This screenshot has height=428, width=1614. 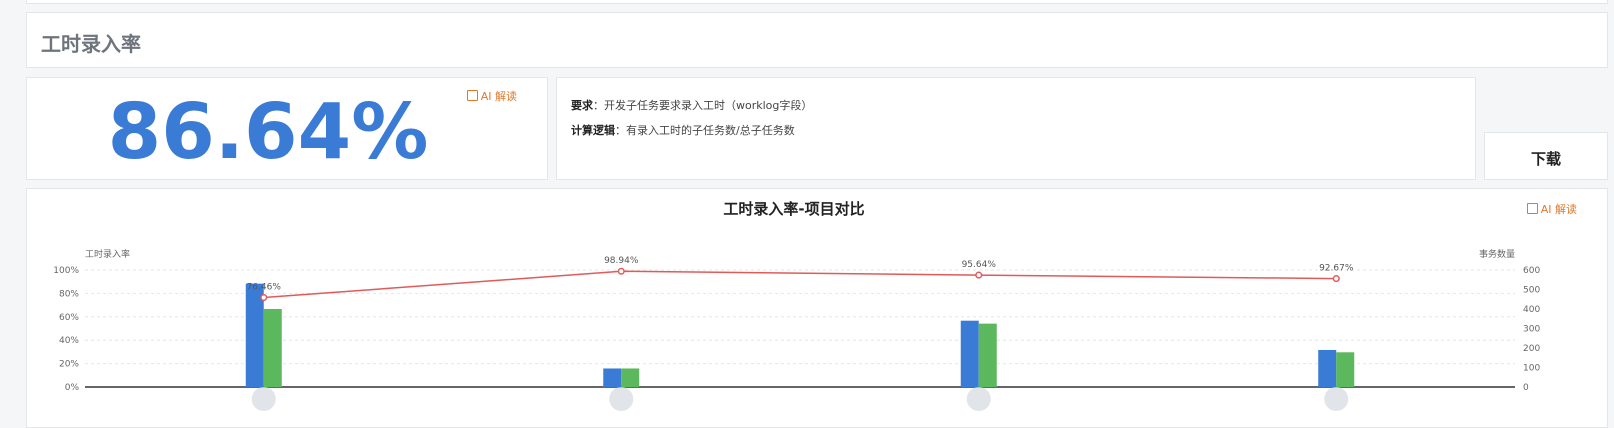 What do you see at coordinates (979, 265) in the screenshot?
I see `line-data-label: 95.64%` at bounding box center [979, 265].